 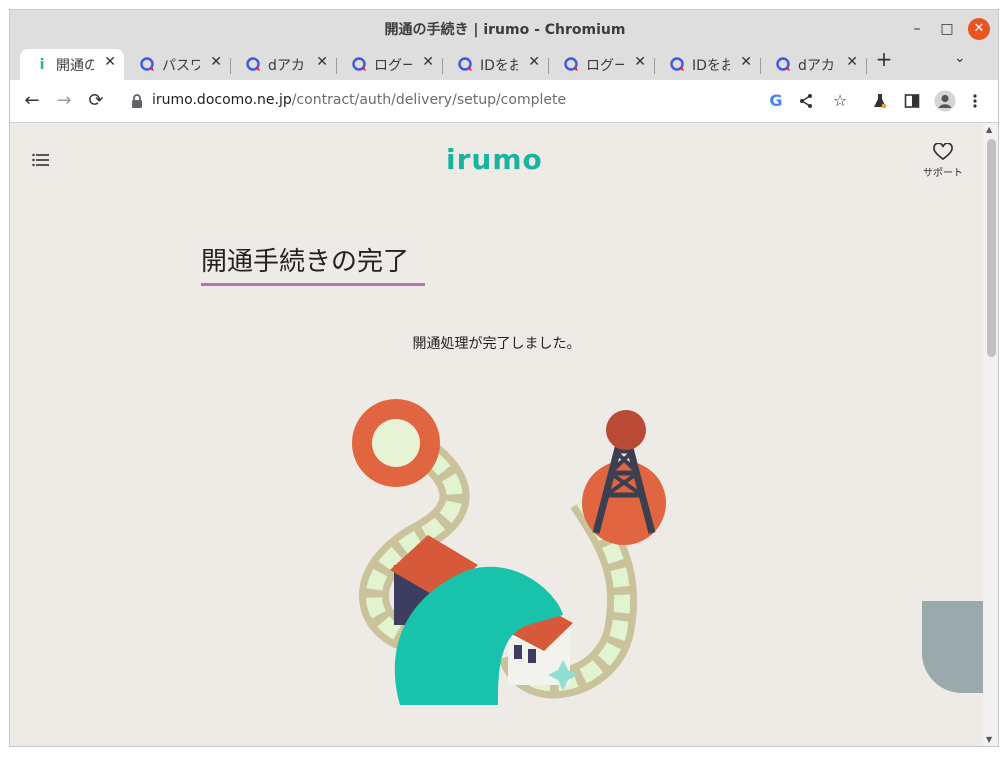 I want to click on tab-d-account-2: dアカ ✕, so click(x=814, y=64).